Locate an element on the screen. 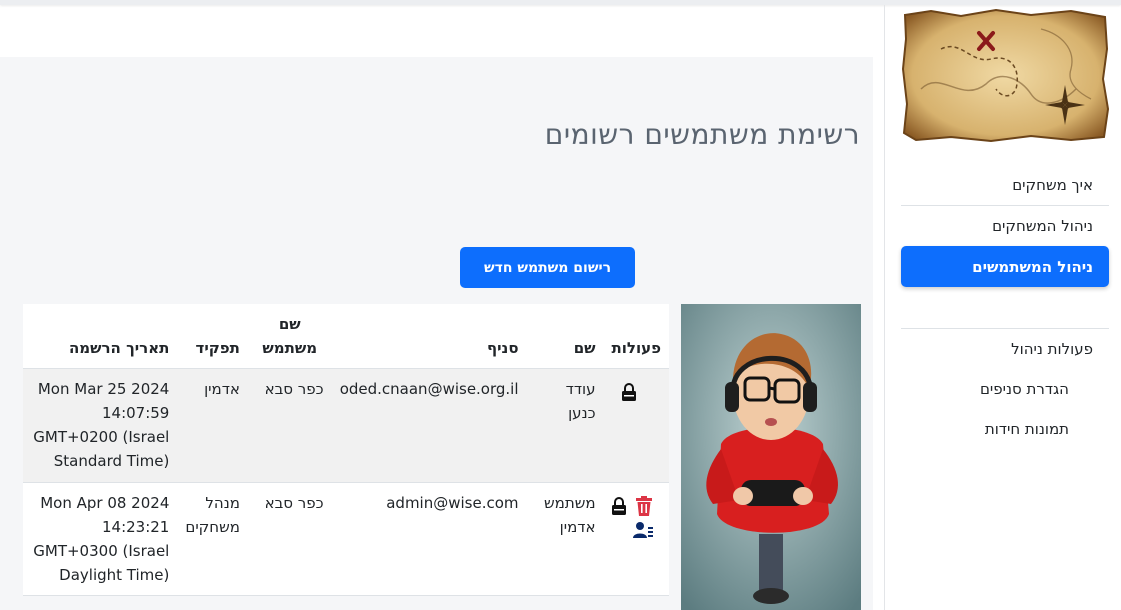  user-name: משתמש אדמין is located at coordinates (565, 539).